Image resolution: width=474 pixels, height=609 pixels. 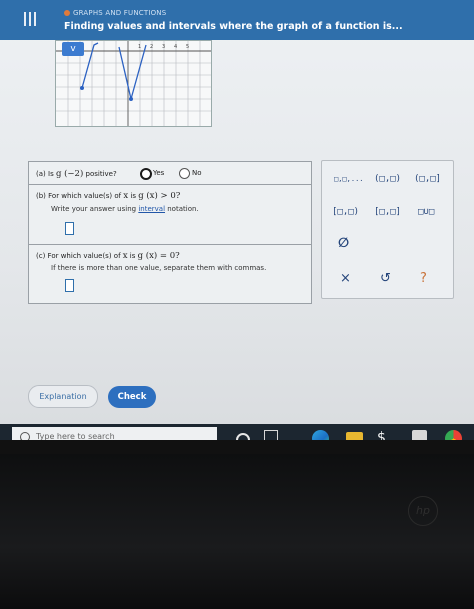 What do you see at coordinates (158, 256) in the screenshot?
I see `qc-expr: g (x) = 0?` at bounding box center [158, 256].